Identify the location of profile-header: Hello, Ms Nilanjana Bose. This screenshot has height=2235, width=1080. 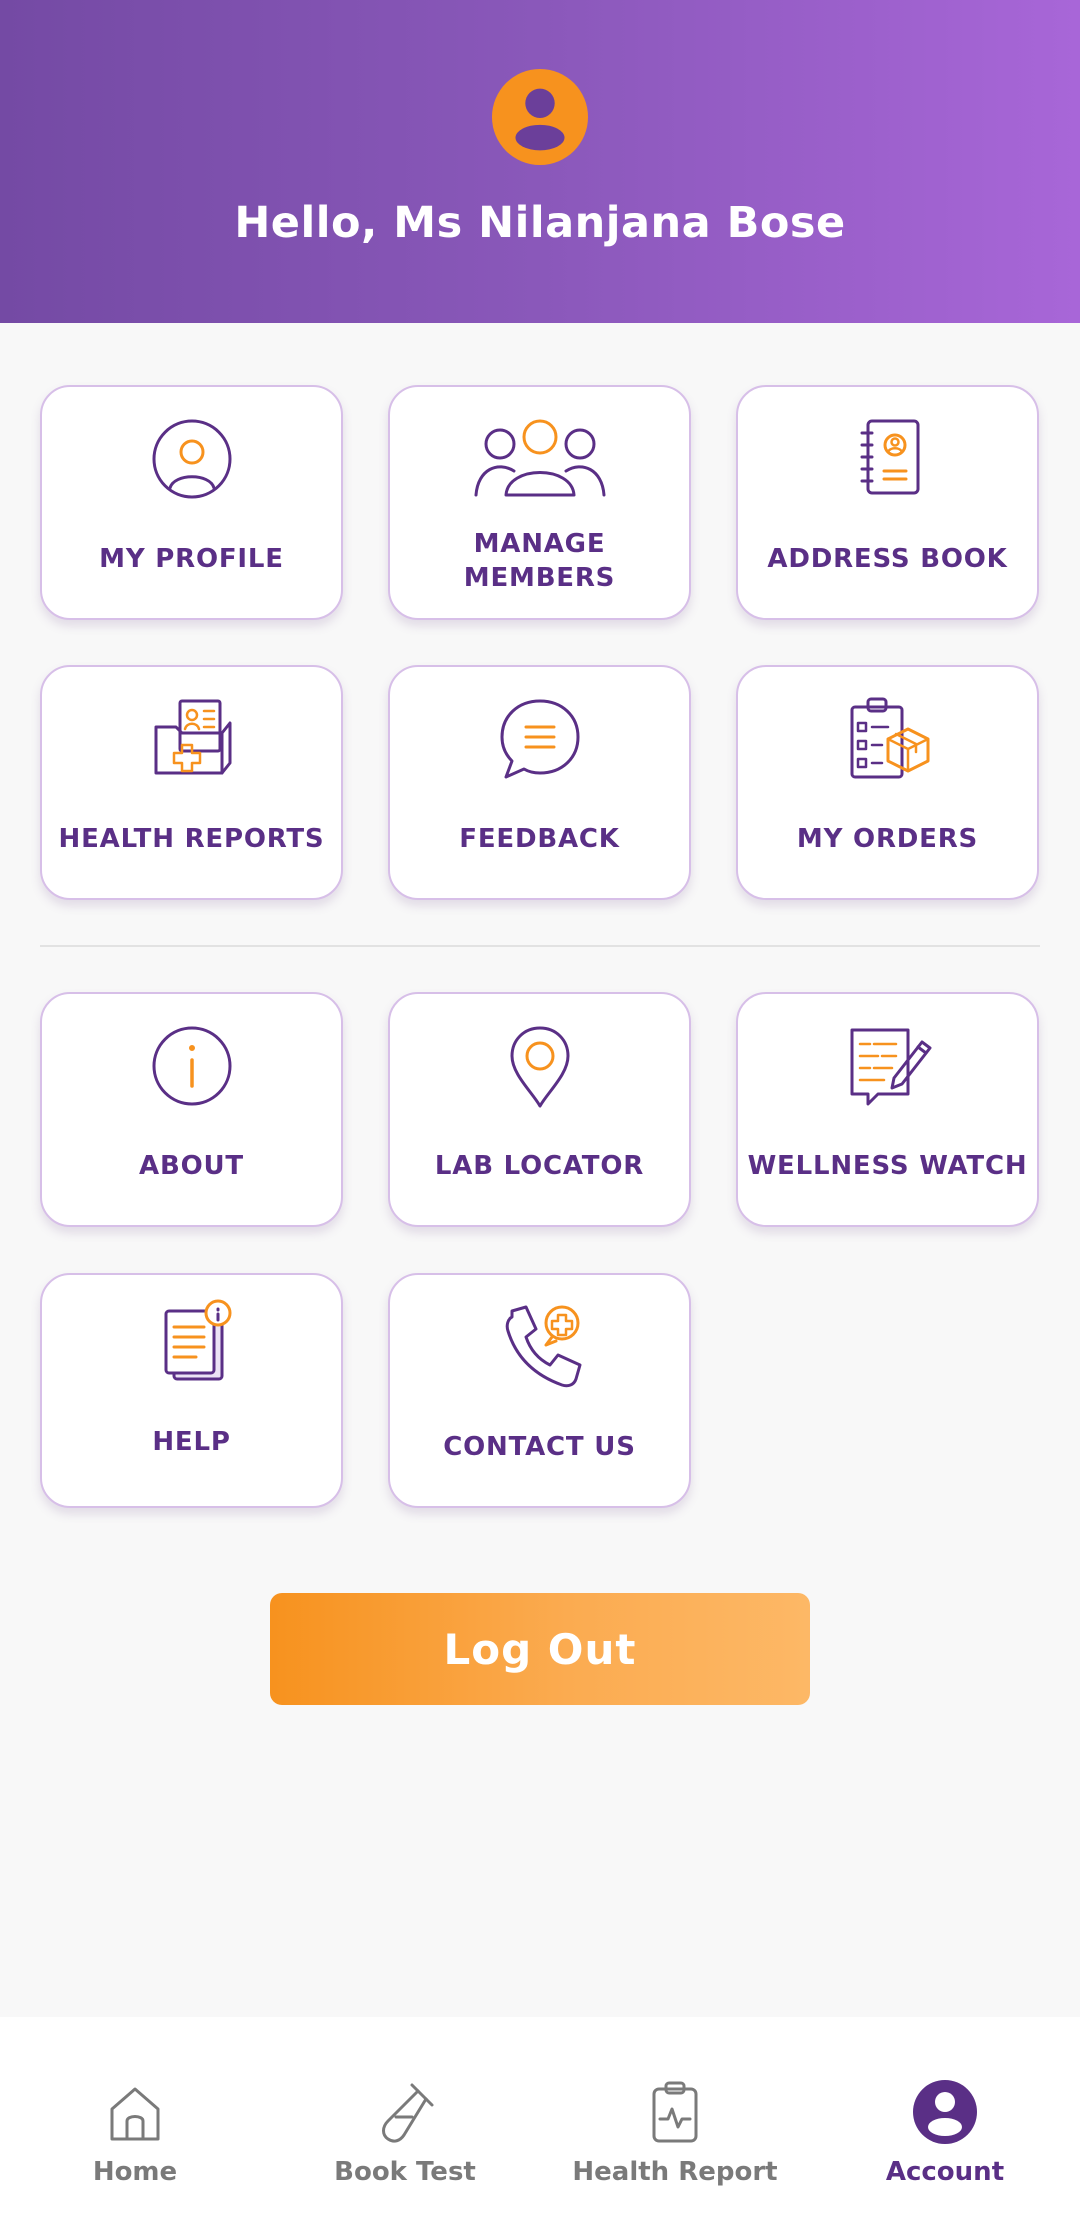
(540, 161).